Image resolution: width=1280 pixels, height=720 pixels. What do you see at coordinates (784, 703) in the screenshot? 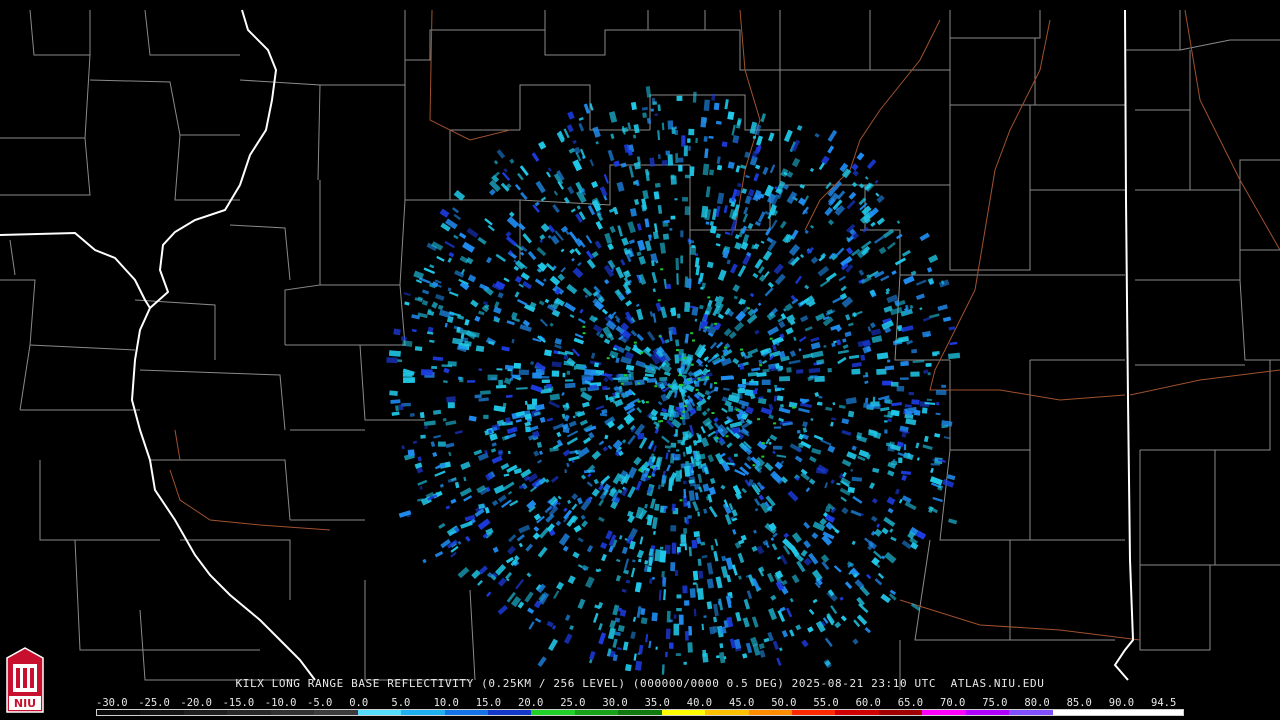
I see `colorbar-label: 50.0` at bounding box center [784, 703].